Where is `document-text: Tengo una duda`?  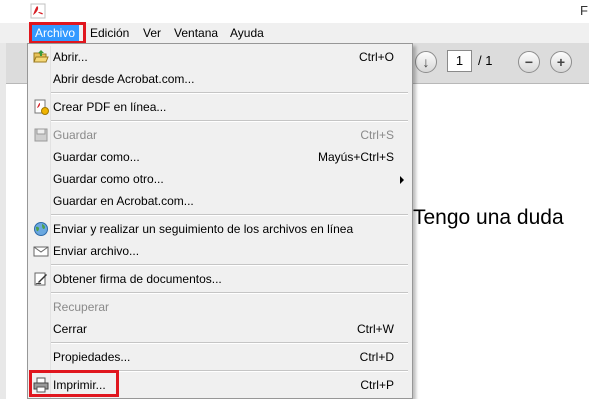 document-text: Tengo una duda is located at coordinates (488, 217).